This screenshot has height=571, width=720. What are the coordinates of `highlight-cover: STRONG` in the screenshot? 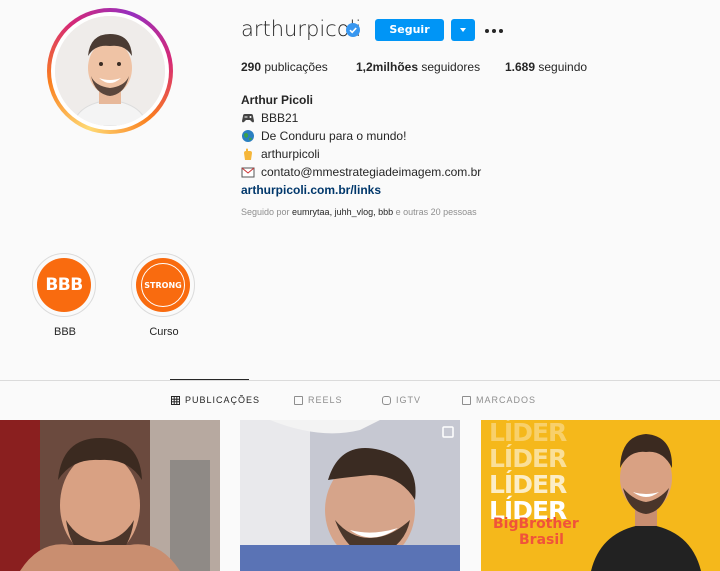 It's located at (163, 285).